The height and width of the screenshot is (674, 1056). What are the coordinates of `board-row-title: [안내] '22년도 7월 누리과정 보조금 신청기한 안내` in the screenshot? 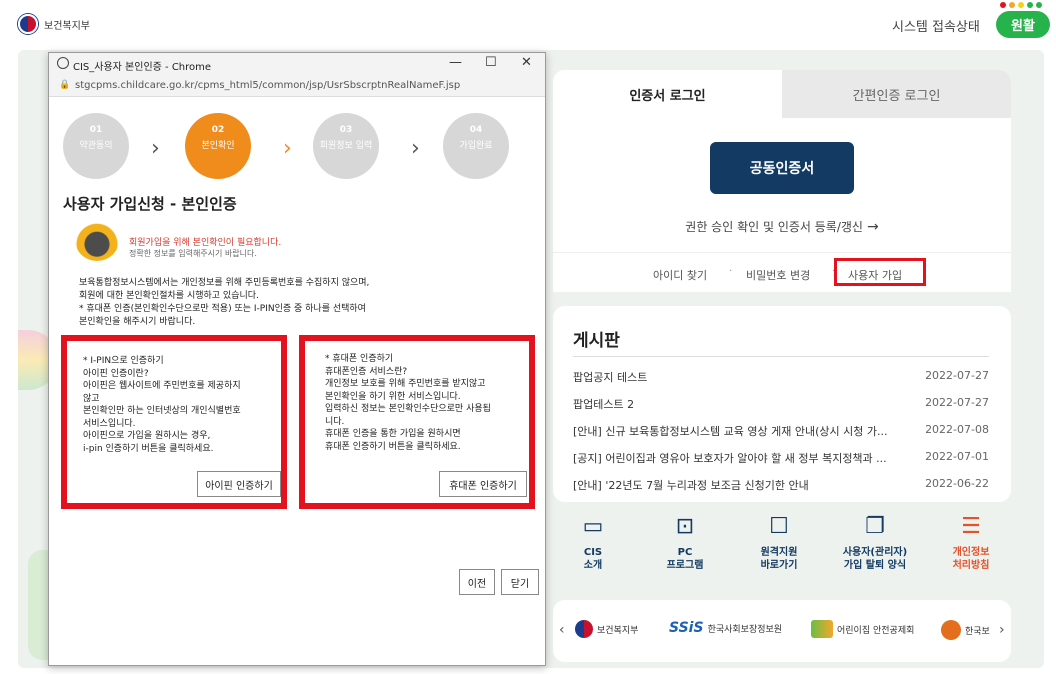 It's located at (691, 485).